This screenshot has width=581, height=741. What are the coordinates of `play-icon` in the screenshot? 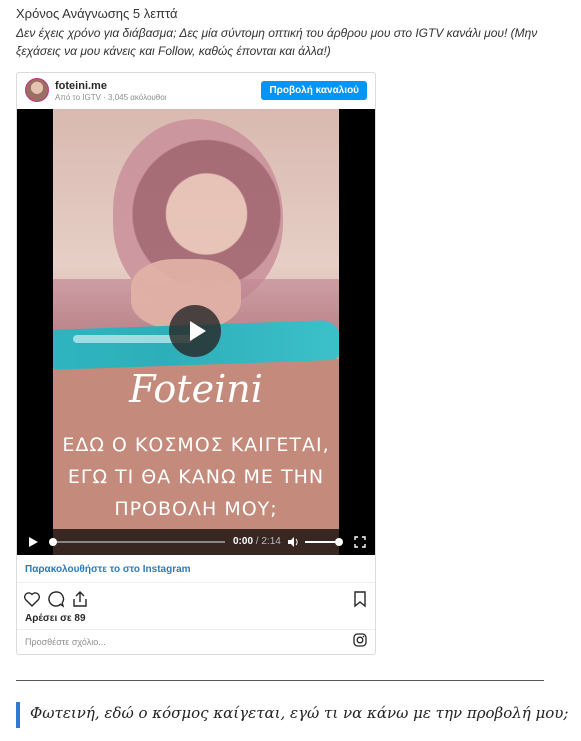 It's located at (195, 331).